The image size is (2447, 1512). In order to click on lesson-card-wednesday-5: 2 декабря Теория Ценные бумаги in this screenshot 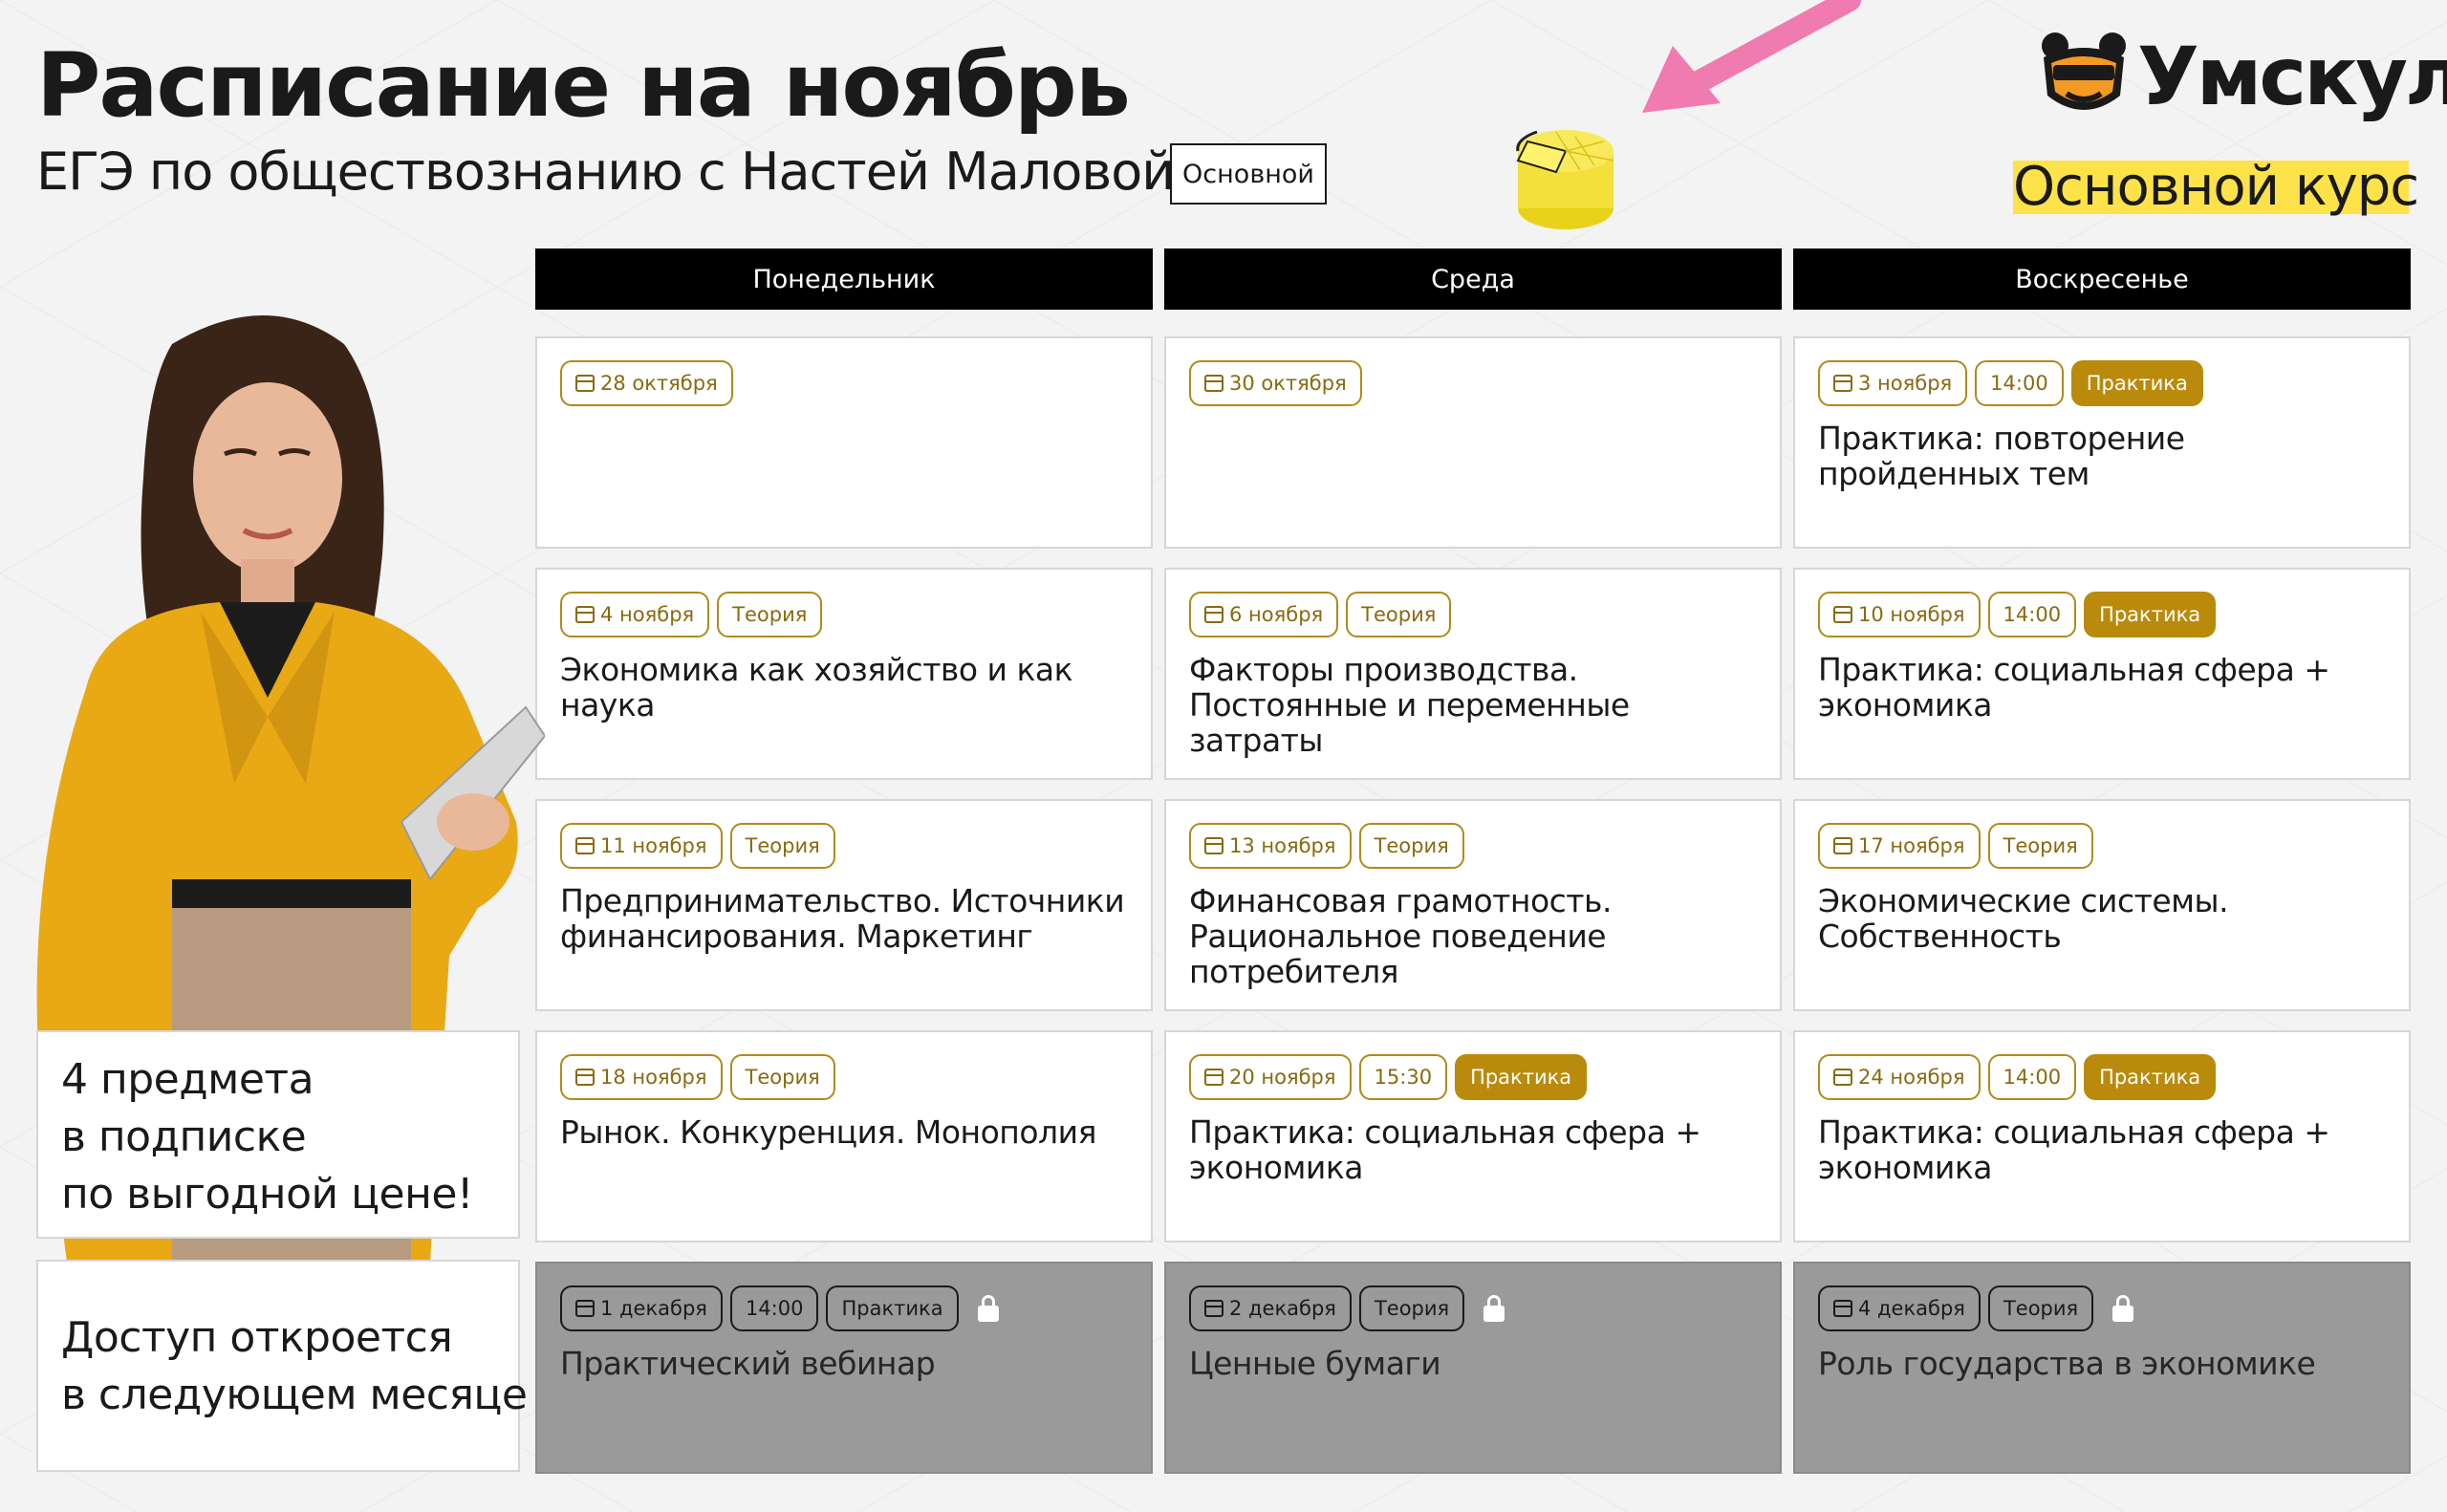, I will do `click(1473, 1368)`.